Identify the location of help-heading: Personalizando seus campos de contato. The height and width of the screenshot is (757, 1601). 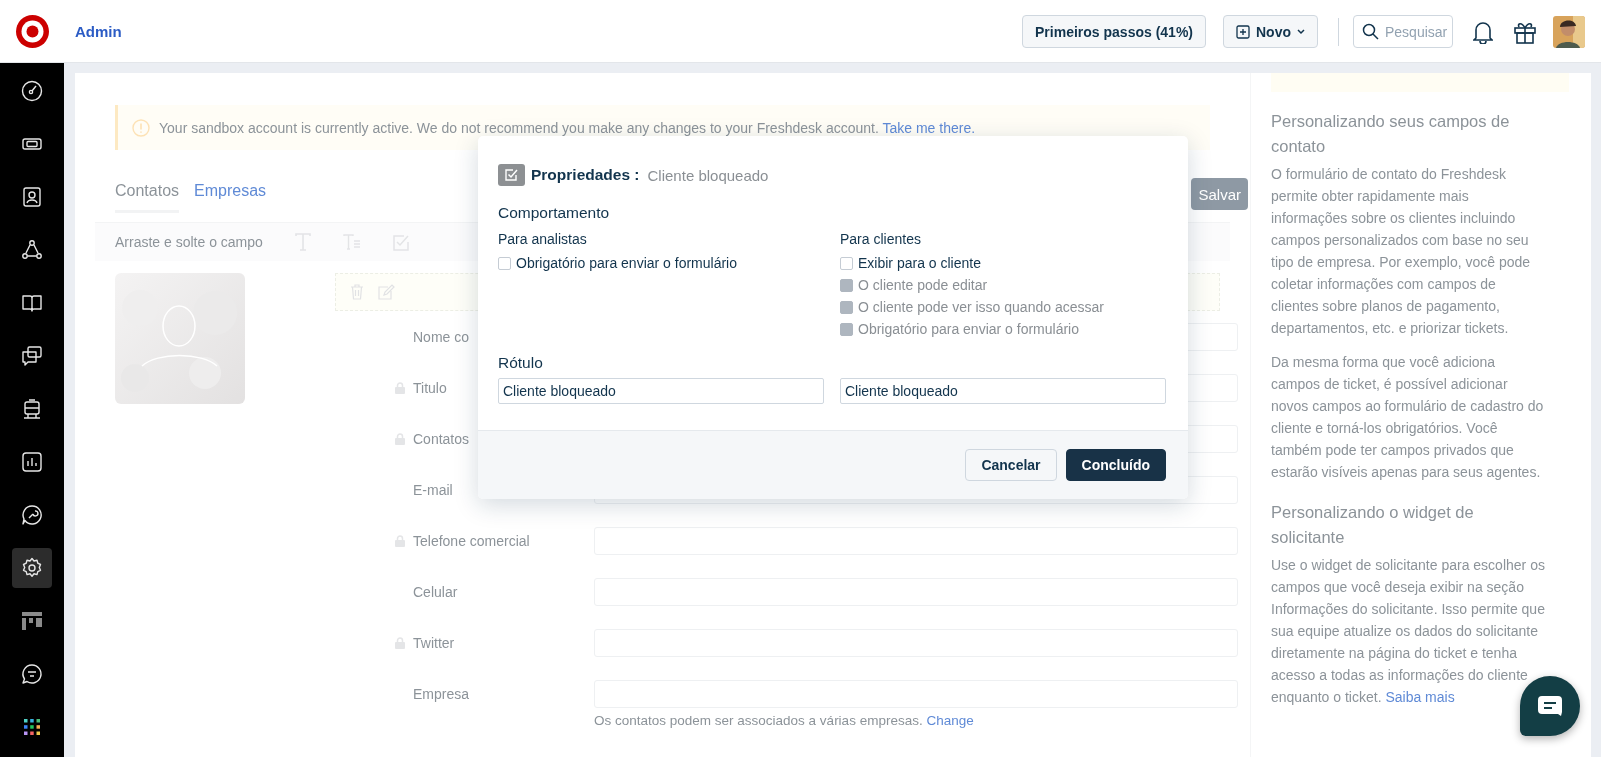
(1391, 134).